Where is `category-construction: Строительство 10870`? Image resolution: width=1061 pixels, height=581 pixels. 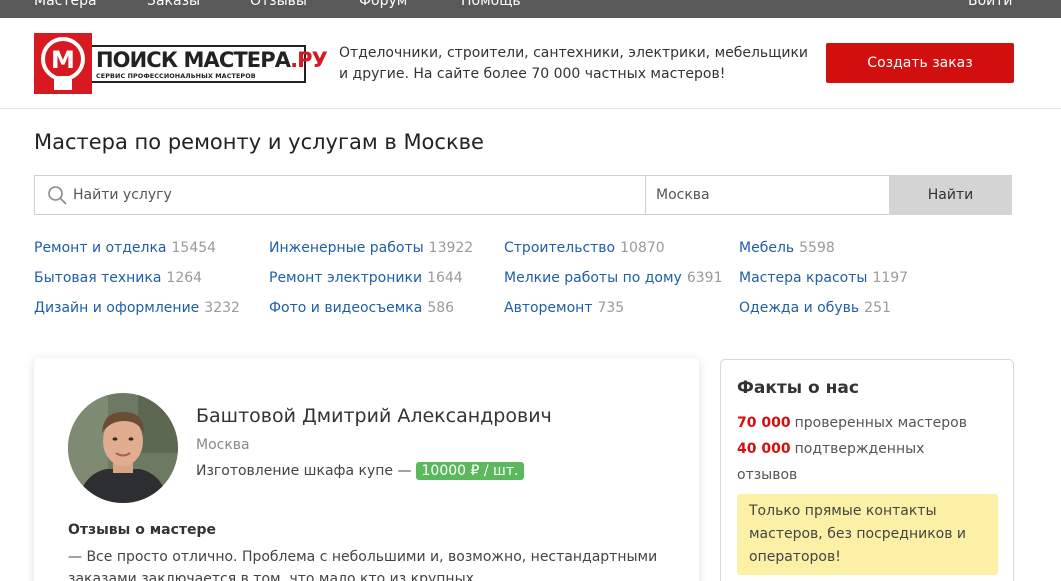
category-construction: Строительство 10870 is located at coordinates (584, 248).